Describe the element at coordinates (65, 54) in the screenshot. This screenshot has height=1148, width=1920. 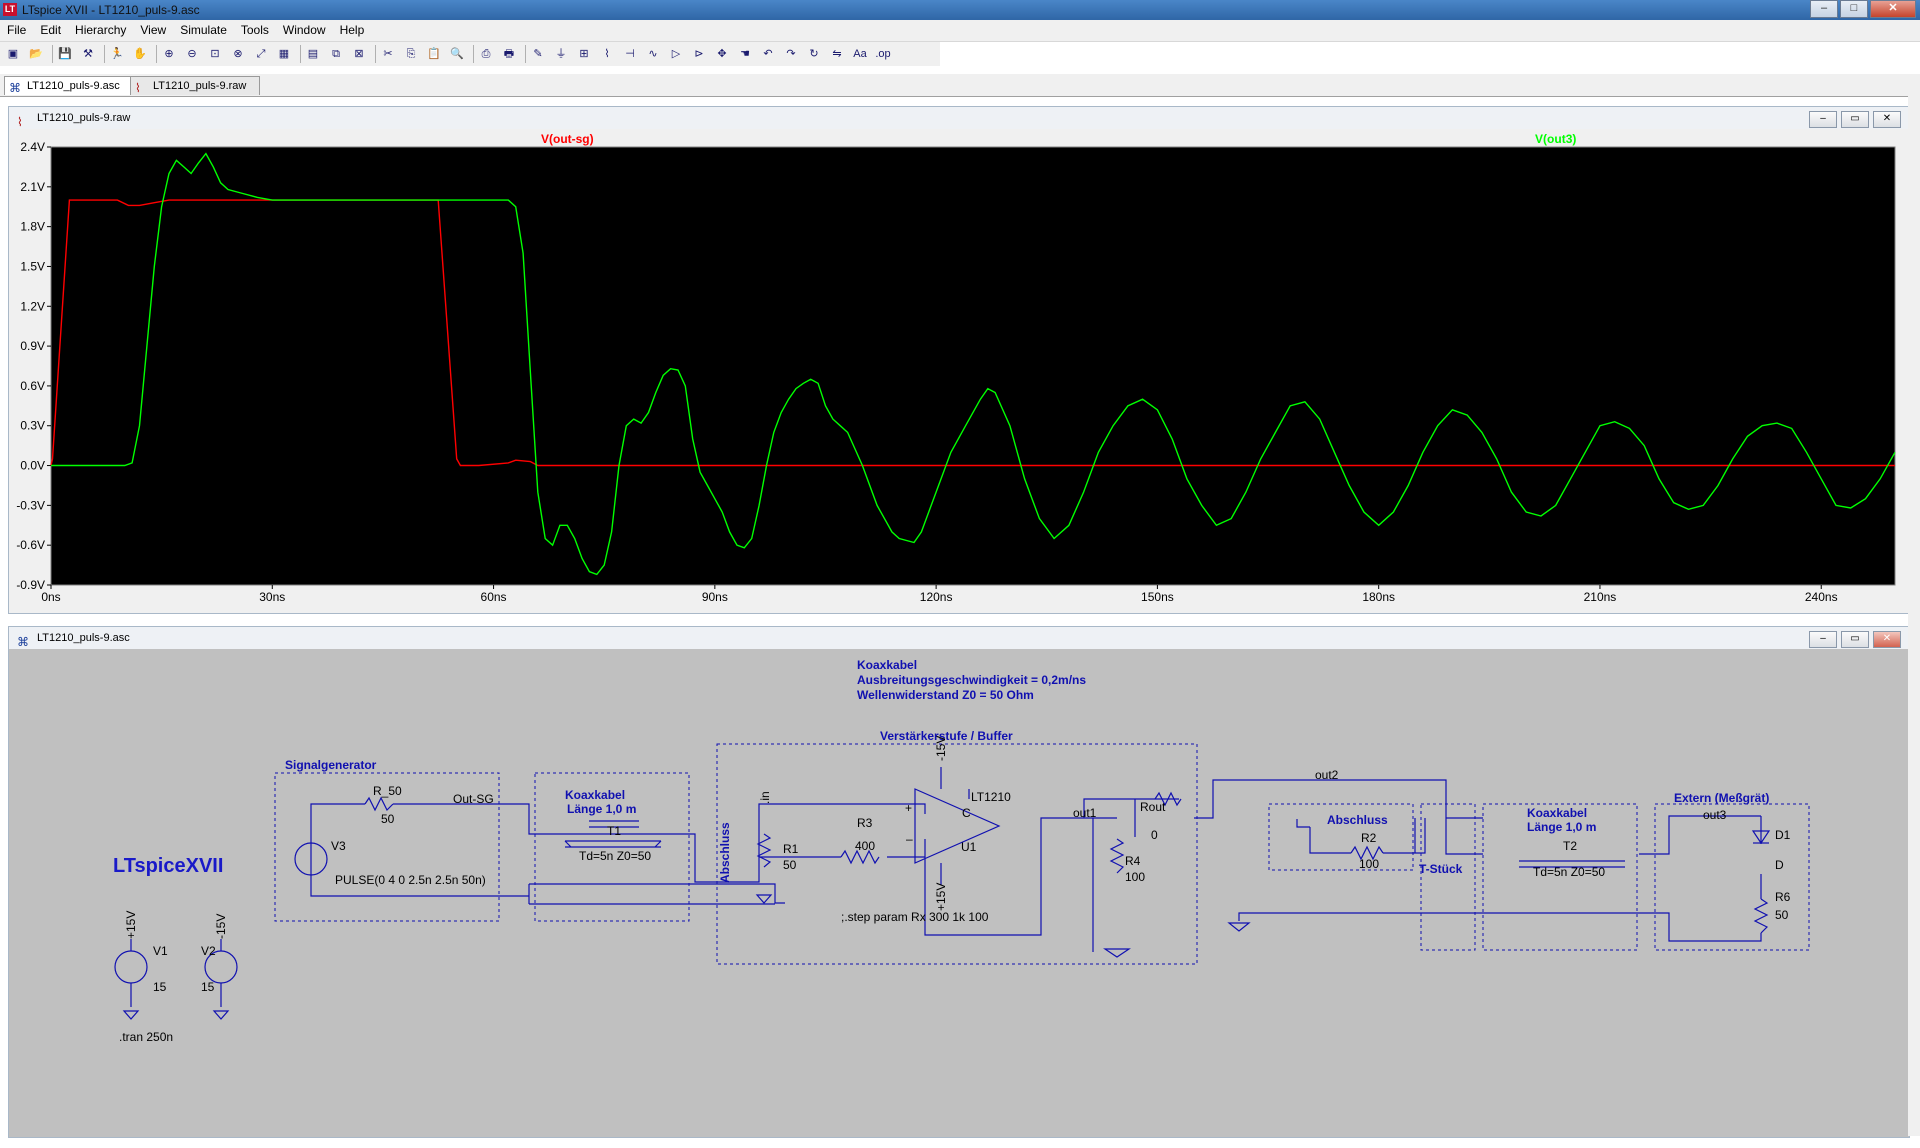
I see `save-icon: 💾` at that location.